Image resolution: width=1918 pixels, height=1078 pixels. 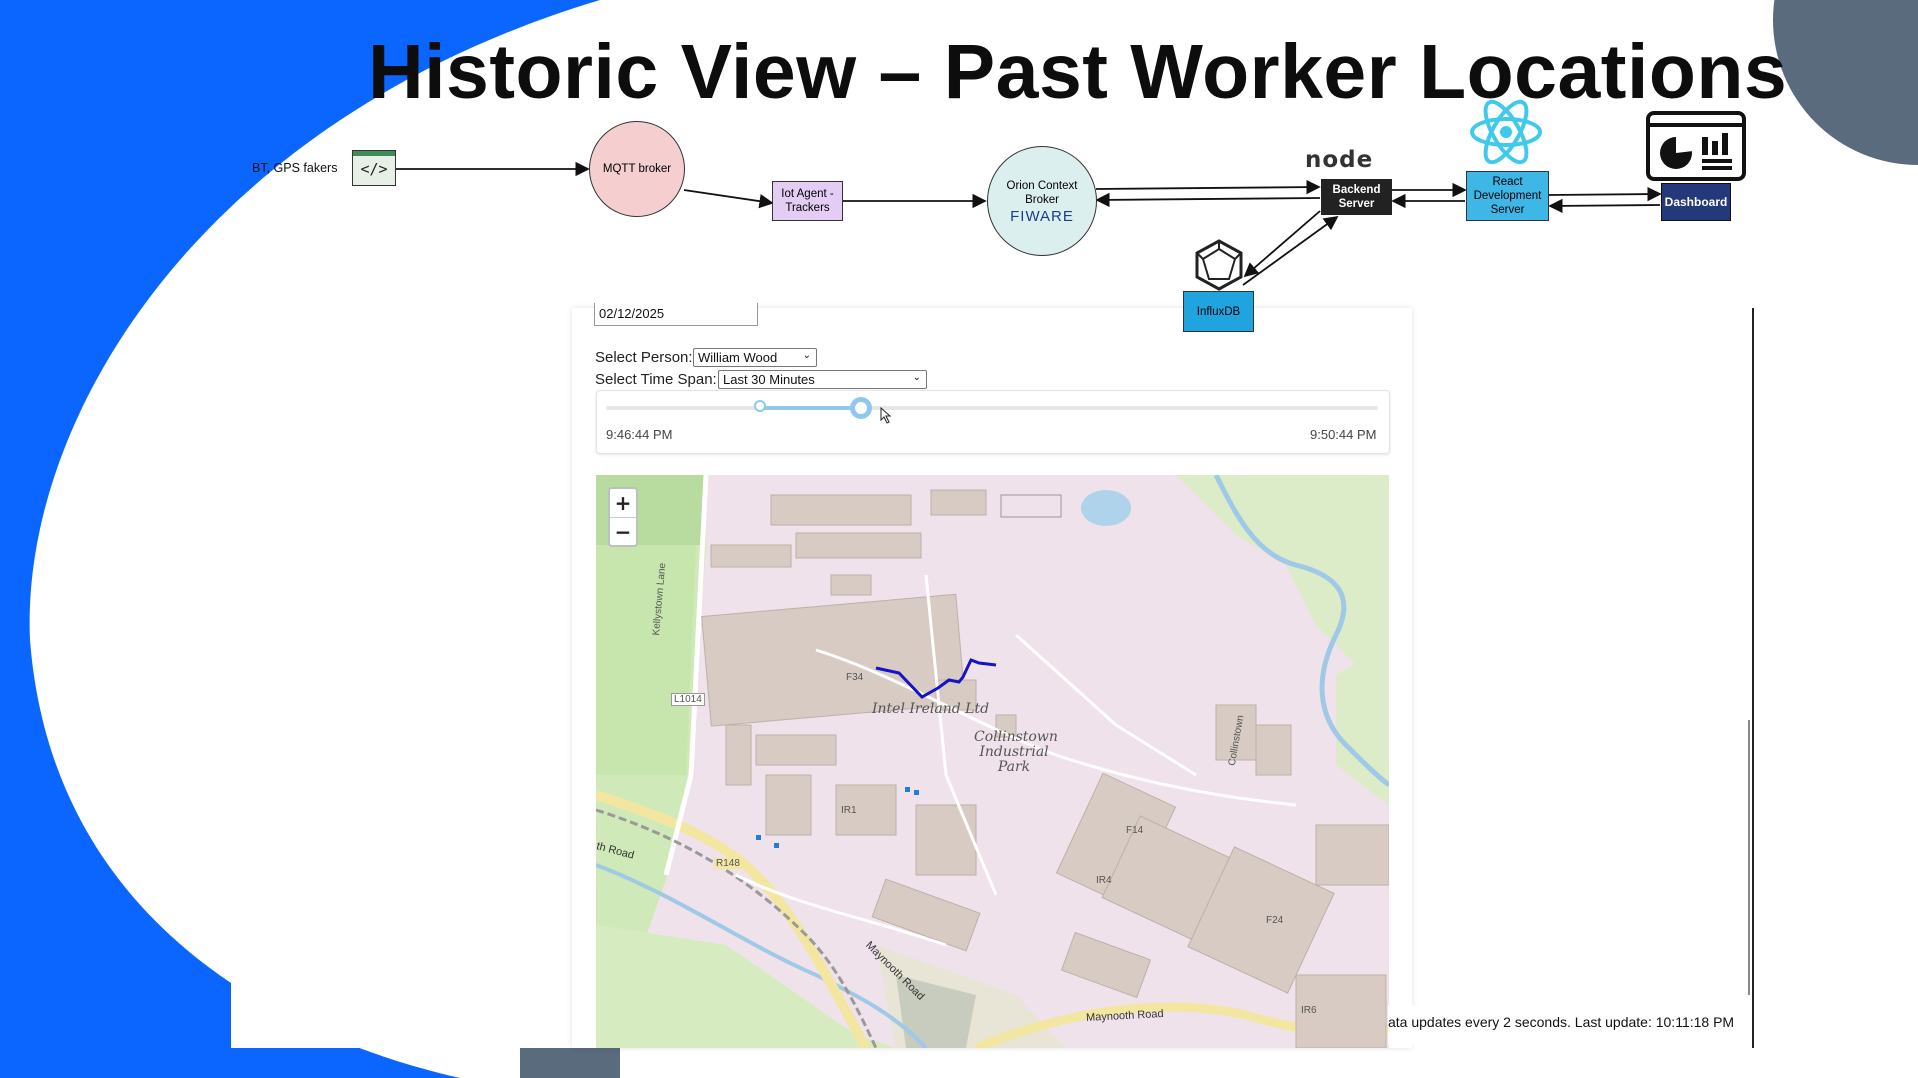 What do you see at coordinates (1219, 265) in the screenshot?
I see `influxdb-icon` at bounding box center [1219, 265].